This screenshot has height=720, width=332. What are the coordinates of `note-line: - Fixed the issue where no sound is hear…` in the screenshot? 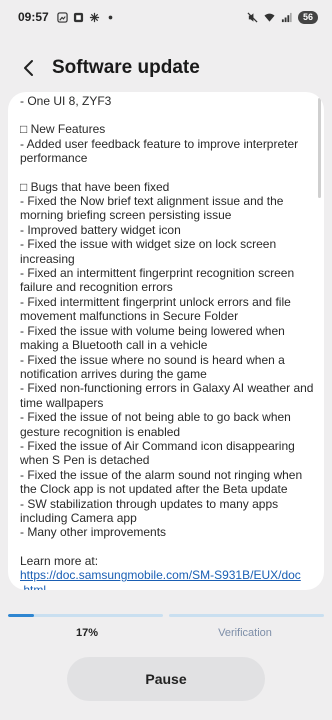 It's located at (152, 359).